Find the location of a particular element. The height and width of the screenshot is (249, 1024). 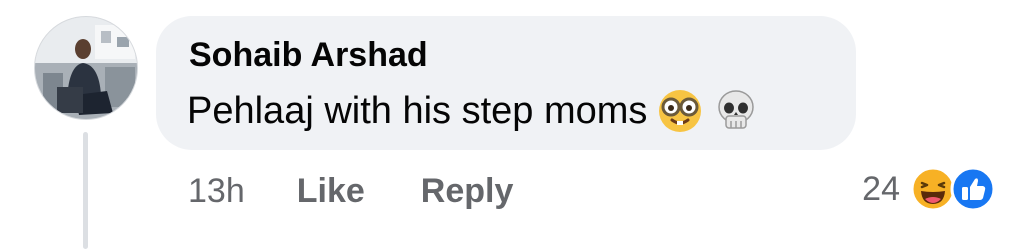

skull-emoji is located at coordinates (736, 111).